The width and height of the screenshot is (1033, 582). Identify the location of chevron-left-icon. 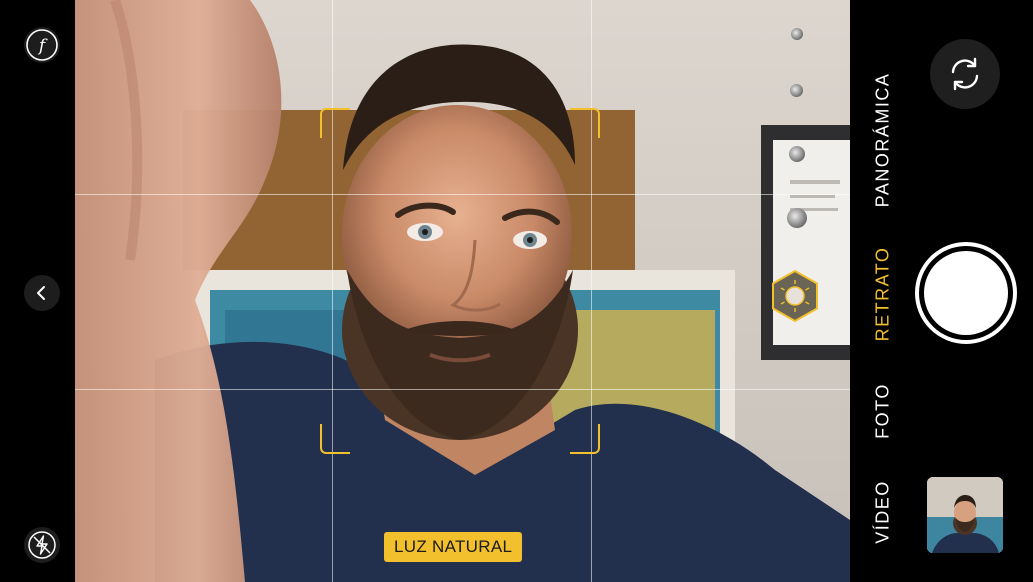
(41, 293).